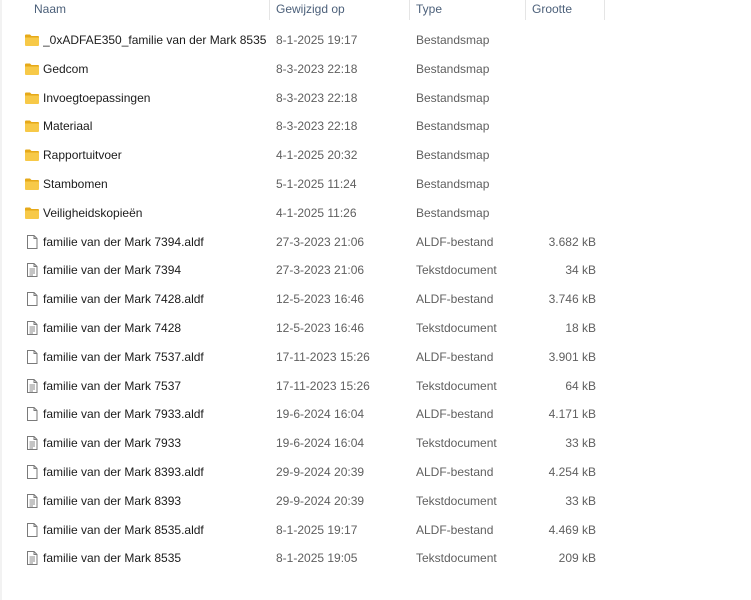 This screenshot has width=751, height=600. I want to click on item-name: familie van der Mark 8393.aldf, so click(123, 471).